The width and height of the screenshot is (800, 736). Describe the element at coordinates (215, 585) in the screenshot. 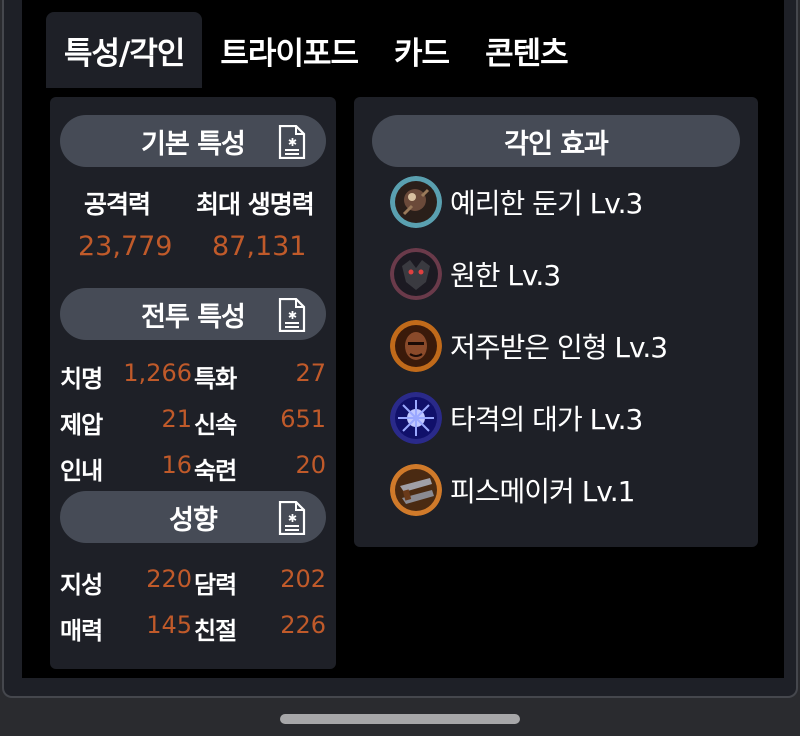

I see `stat-label: 담력` at that location.